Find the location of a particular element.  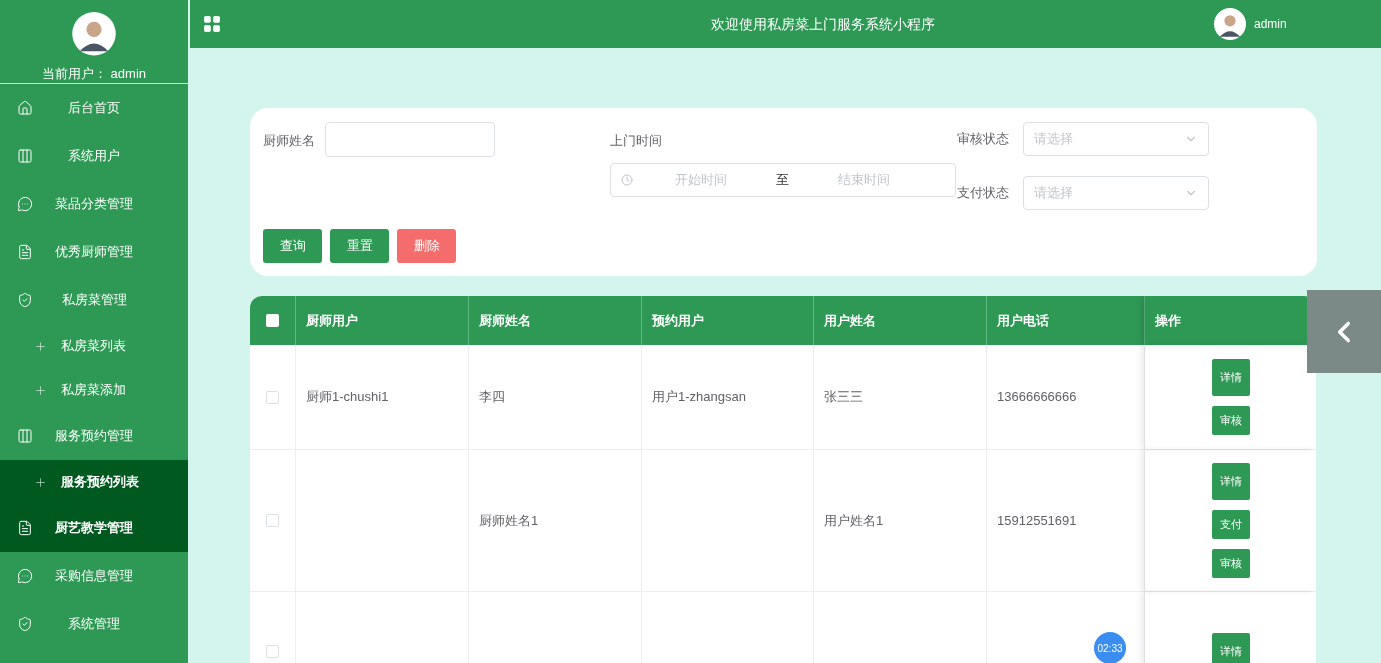

column-header: 厨师用户 is located at coordinates (382, 320).